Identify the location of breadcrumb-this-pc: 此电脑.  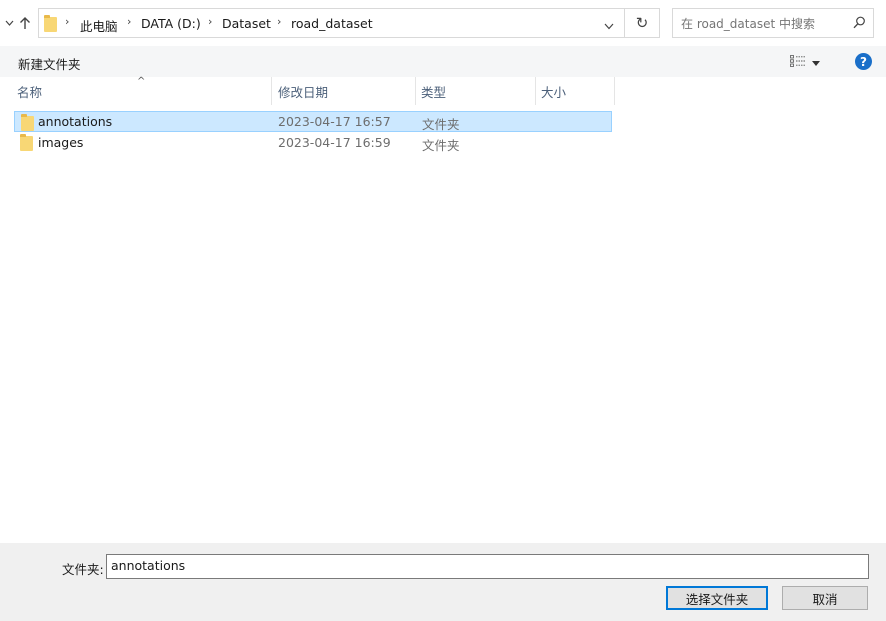
(99, 25).